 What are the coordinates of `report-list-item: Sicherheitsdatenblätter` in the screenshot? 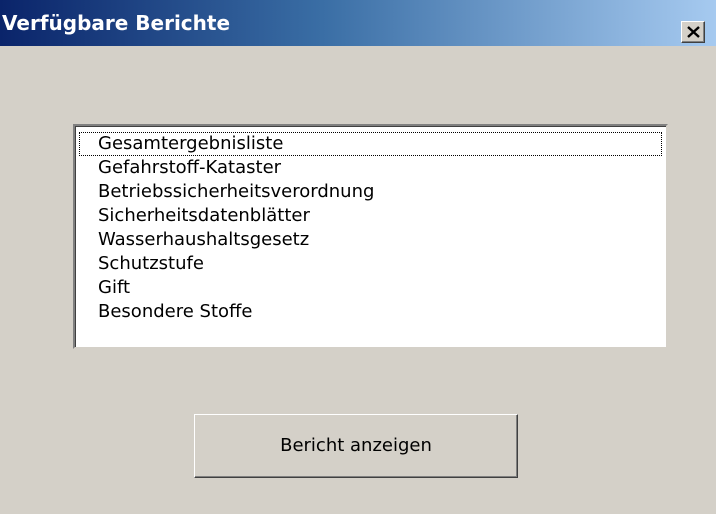 It's located at (370, 216).